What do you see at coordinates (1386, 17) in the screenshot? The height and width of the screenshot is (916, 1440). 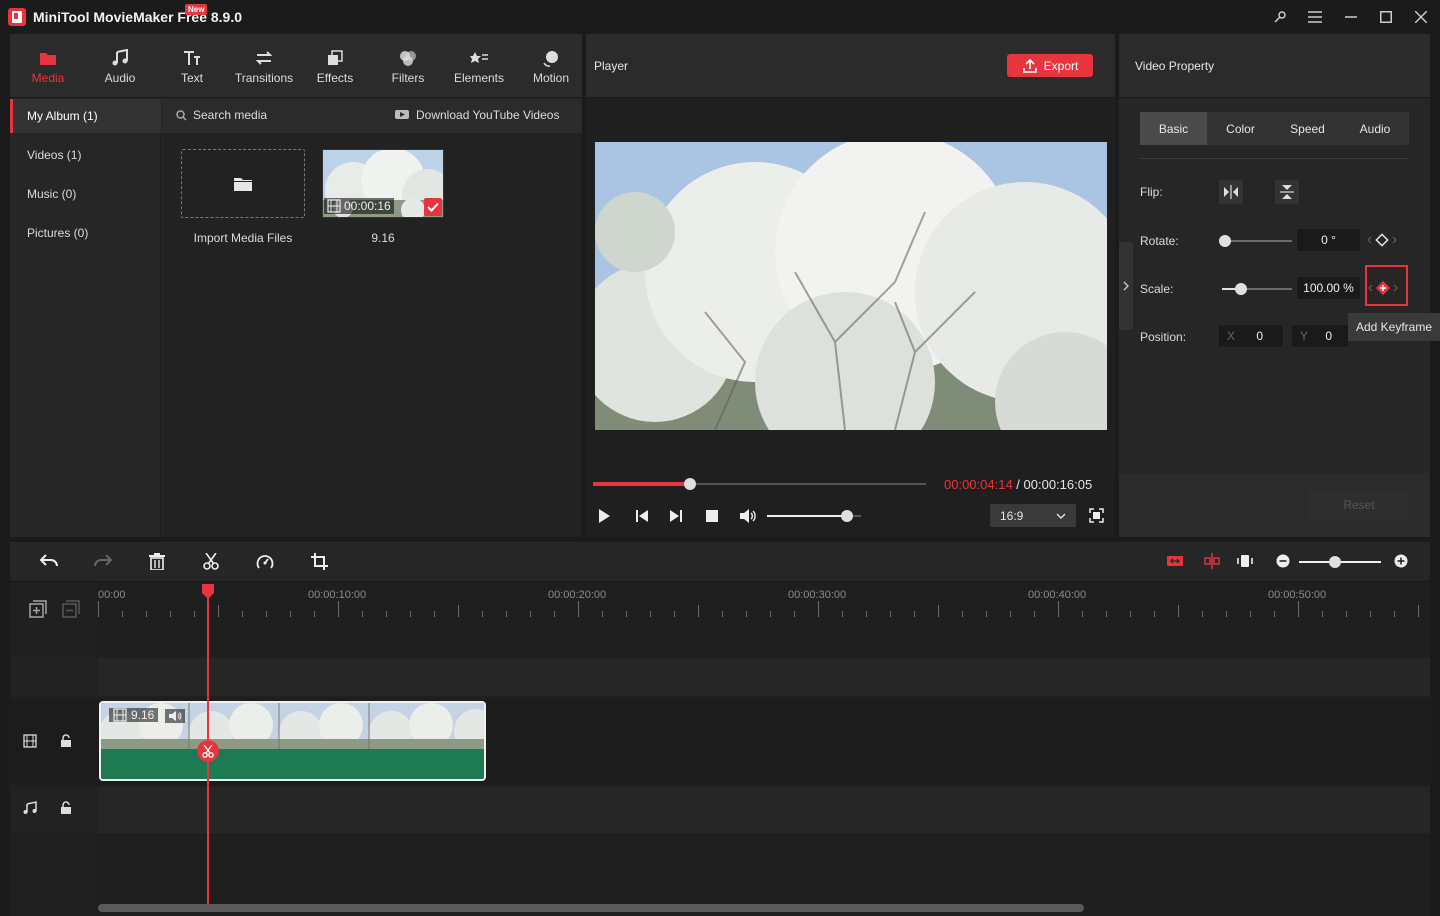 I see `maximize-button` at bounding box center [1386, 17].